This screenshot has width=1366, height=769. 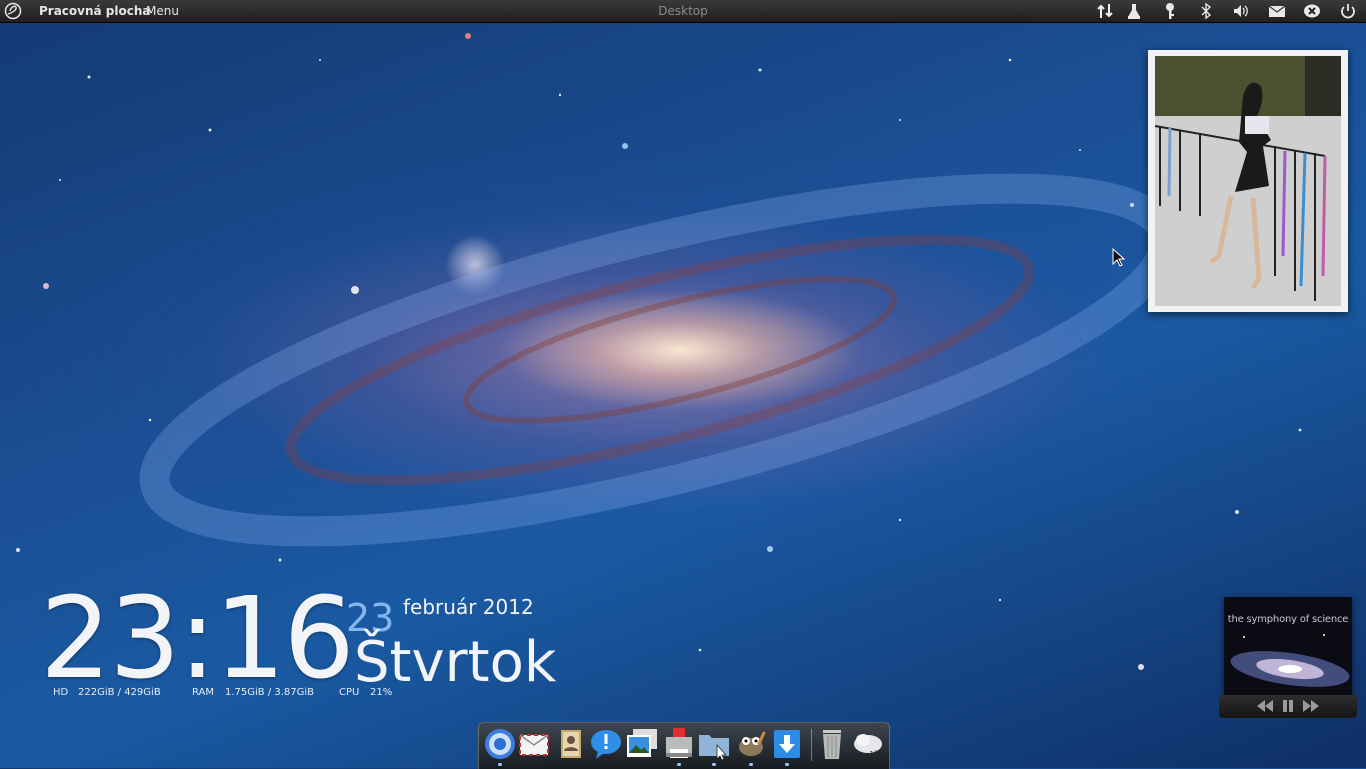 I want to click on hd-label: HD, so click(x=61, y=692).